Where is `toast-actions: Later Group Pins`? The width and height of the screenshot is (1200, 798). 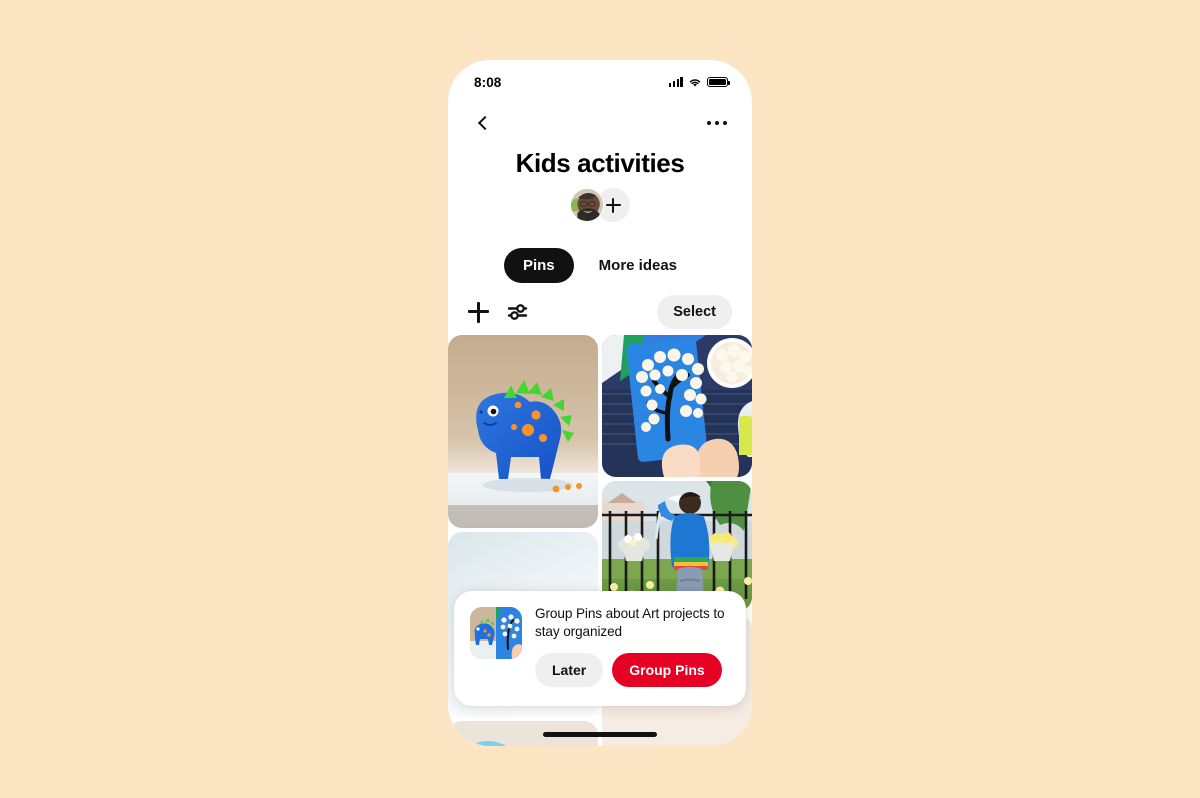
toast-actions: Later Group Pins is located at coordinates (632, 669).